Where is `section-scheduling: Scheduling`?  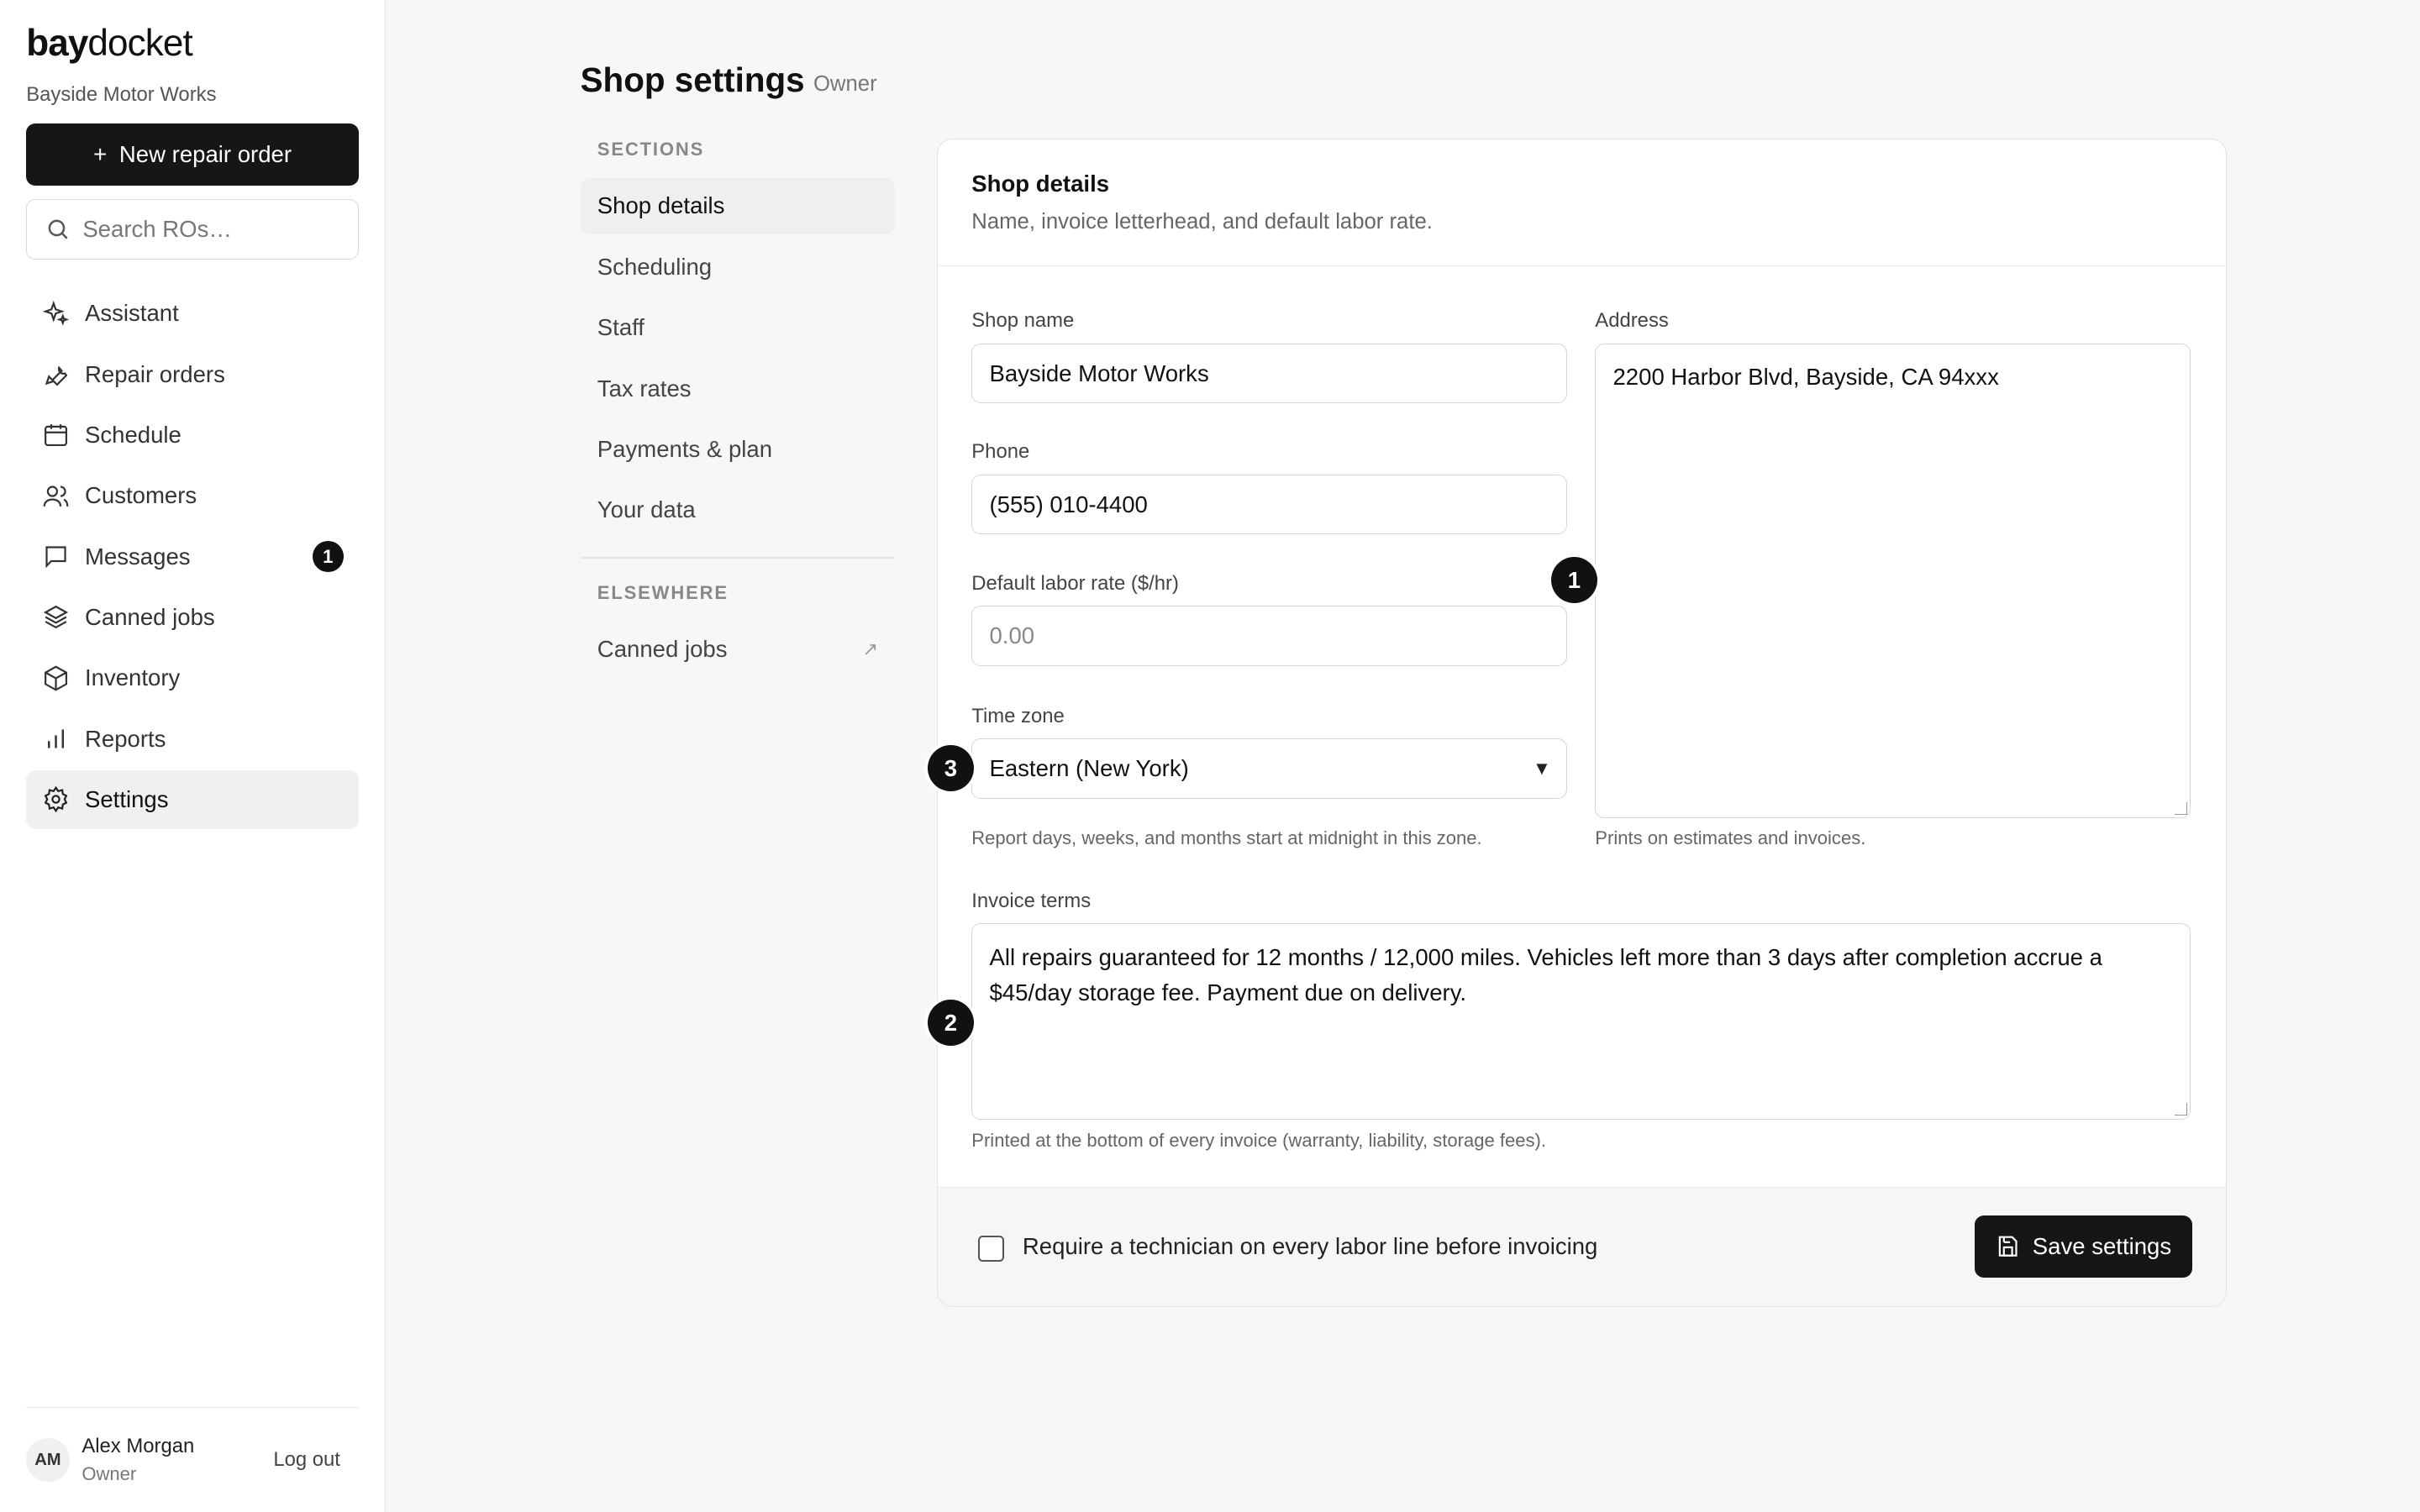
section-scheduling: Scheduling is located at coordinates (738, 267).